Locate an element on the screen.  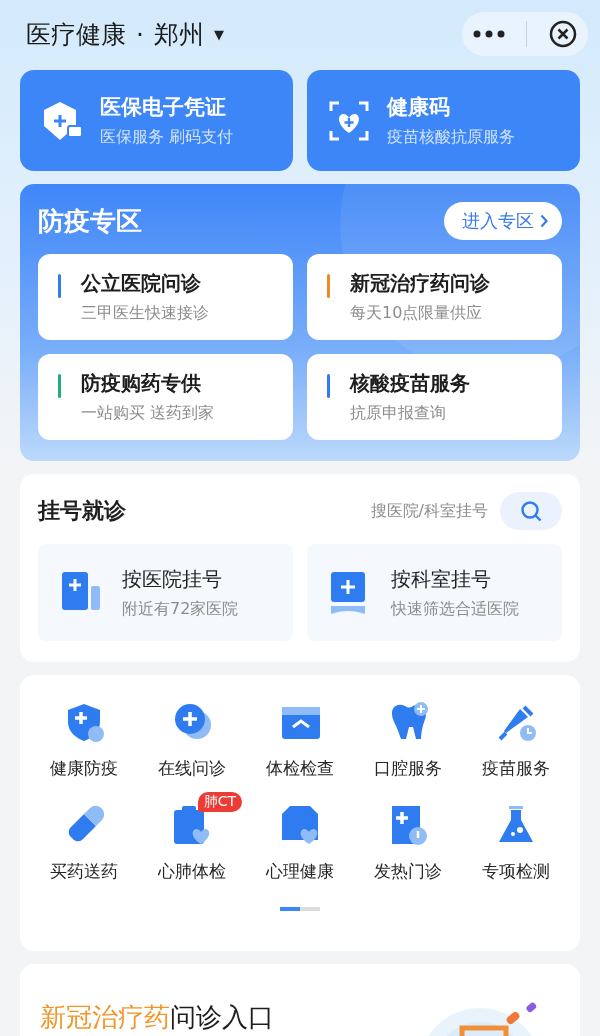
card-title: 医保电子凭证 is located at coordinates (163, 107).